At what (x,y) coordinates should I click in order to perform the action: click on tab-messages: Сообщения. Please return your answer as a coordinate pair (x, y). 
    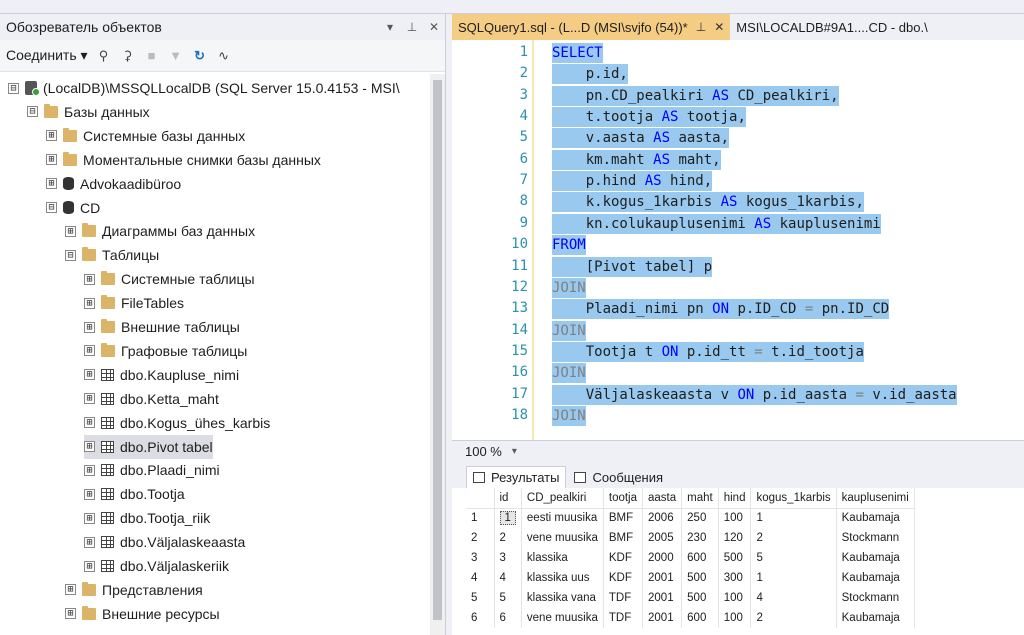
    Looking at the image, I should click on (619, 477).